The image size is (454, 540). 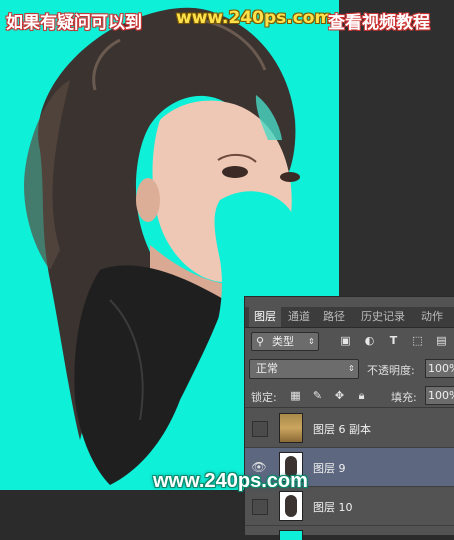 I want to click on layer-name: 图层 6 副本, so click(x=342, y=429).